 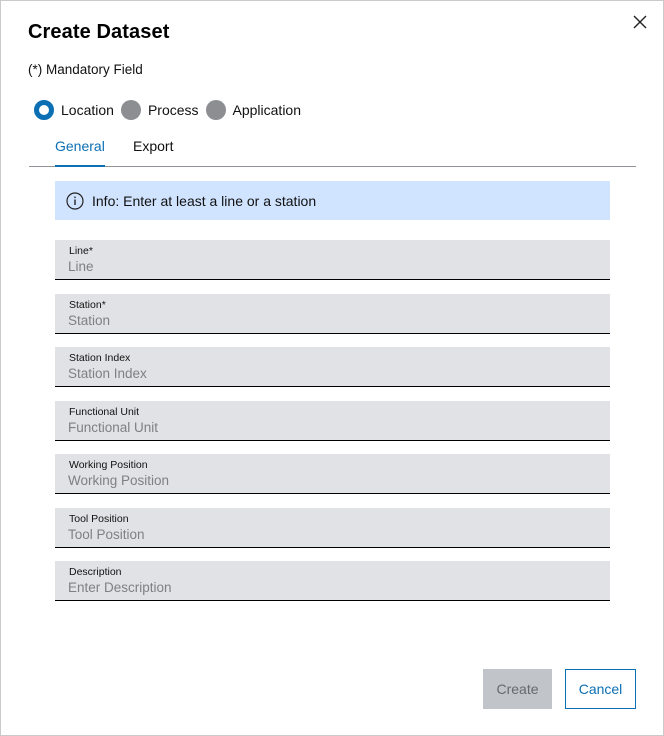 What do you see at coordinates (328, 480) in the screenshot?
I see `working-position-input` at bounding box center [328, 480].